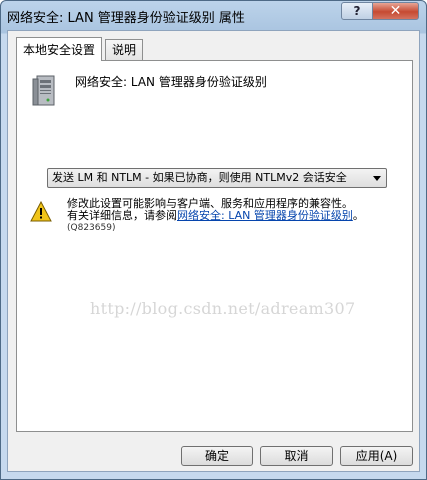 The height and width of the screenshot is (480, 427). I want to click on cancel-button: 取消, so click(296, 456).